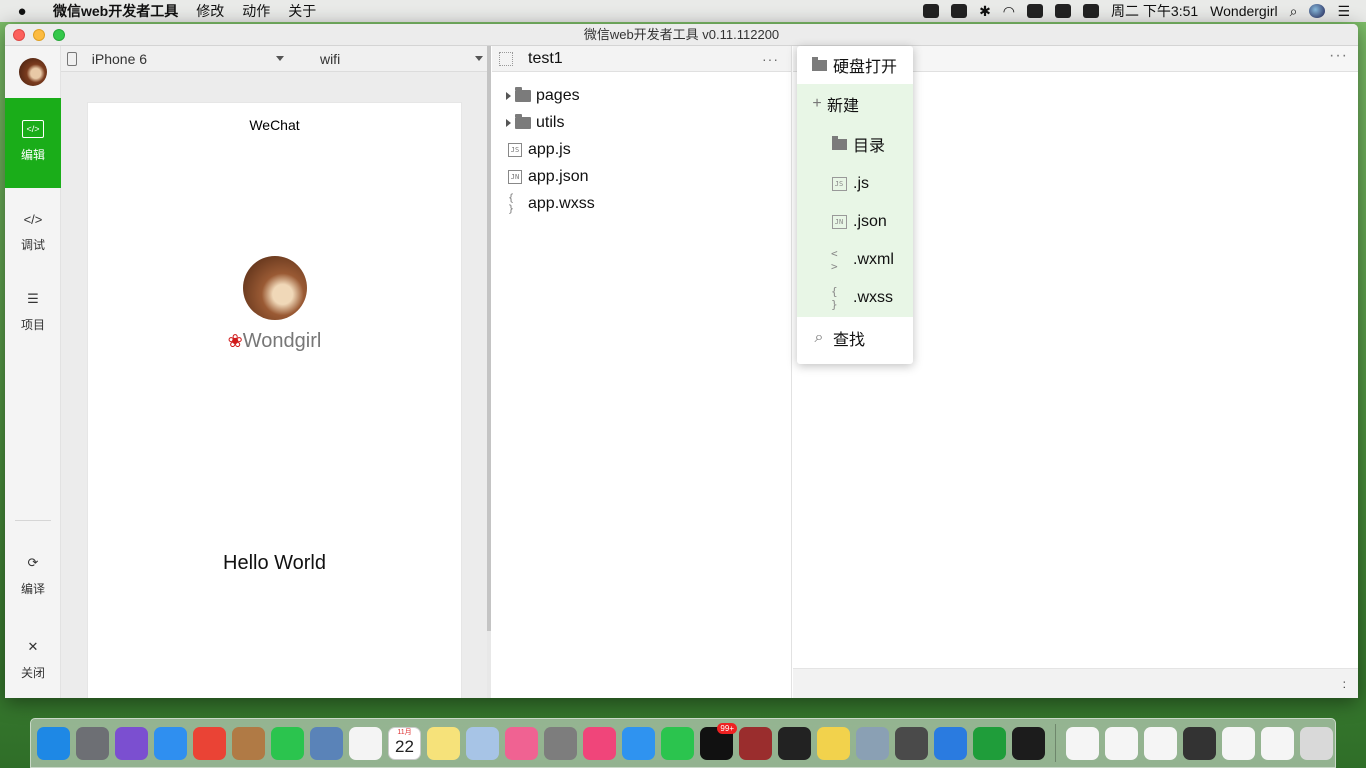  I want to click on tree-folder-pages: pages, so click(641, 95).